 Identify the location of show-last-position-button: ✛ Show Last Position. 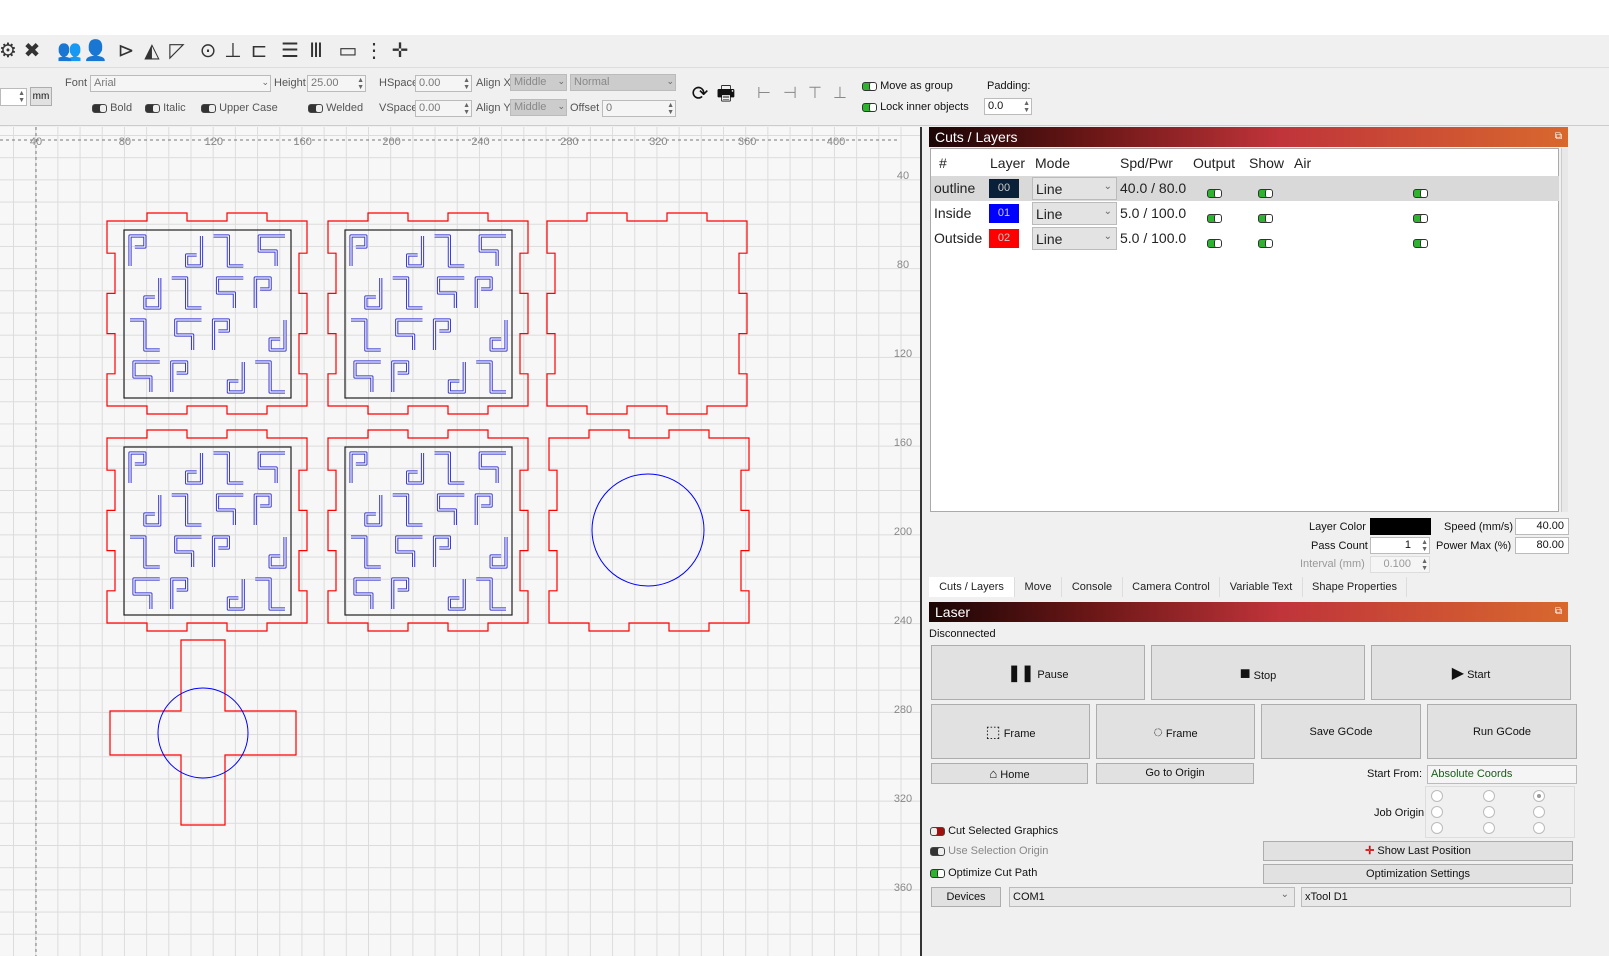
(1418, 851).